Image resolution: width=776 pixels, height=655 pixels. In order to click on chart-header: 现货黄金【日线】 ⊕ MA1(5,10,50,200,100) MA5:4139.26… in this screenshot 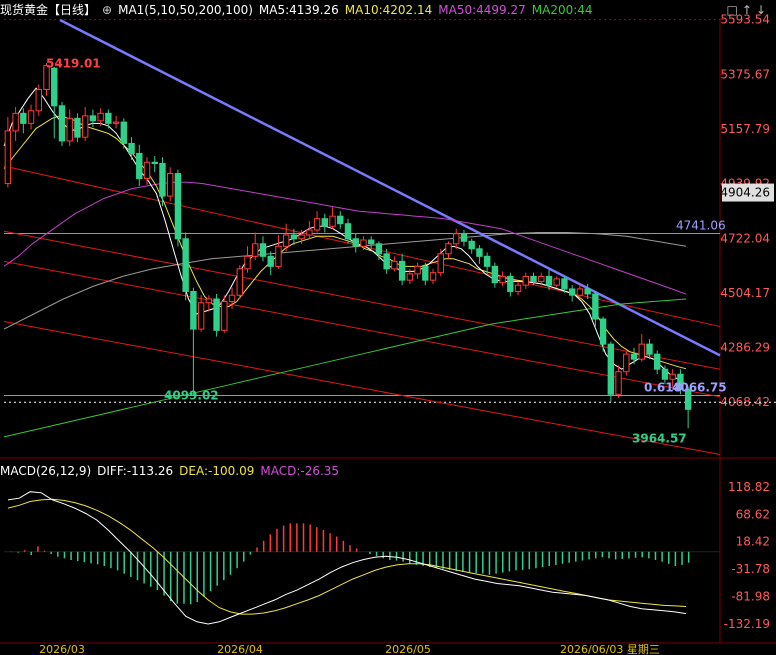, I will do `click(360, 10)`.